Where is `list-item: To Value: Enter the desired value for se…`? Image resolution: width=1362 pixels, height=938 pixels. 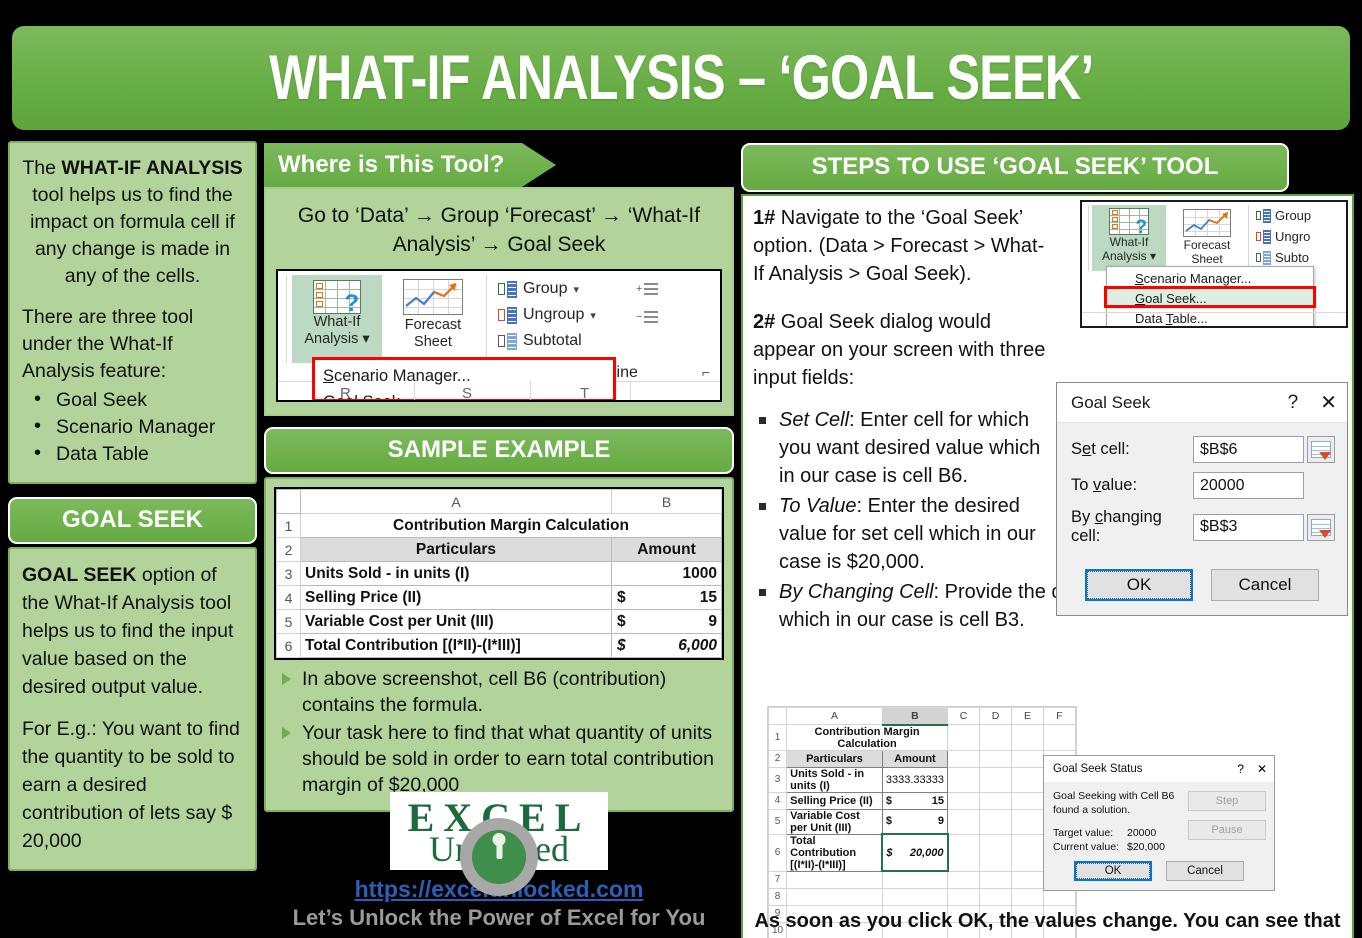 list-item: To Value: Enter the desired value for se… is located at coordinates (904, 534).